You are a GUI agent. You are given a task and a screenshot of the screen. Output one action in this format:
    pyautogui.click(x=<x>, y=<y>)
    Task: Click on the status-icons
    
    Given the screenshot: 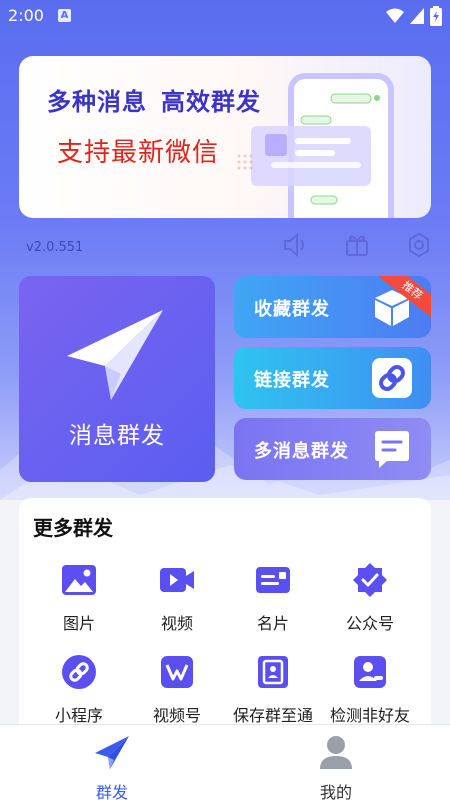 What is the action you would take?
    pyautogui.click(x=414, y=16)
    